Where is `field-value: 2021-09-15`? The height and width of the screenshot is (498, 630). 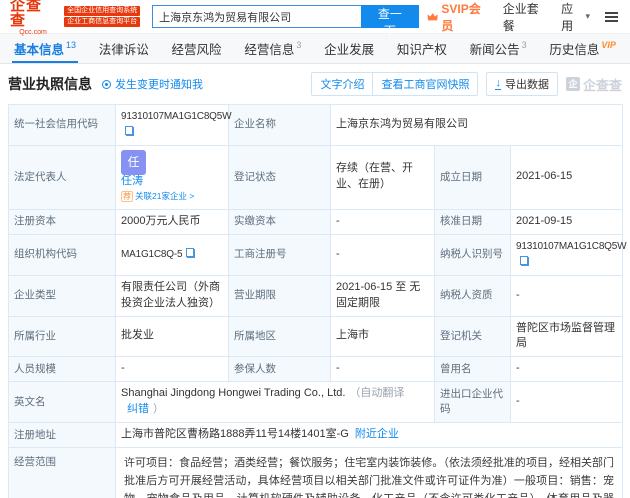 field-value: 2021-09-15 is located at coordinates (566, 221).